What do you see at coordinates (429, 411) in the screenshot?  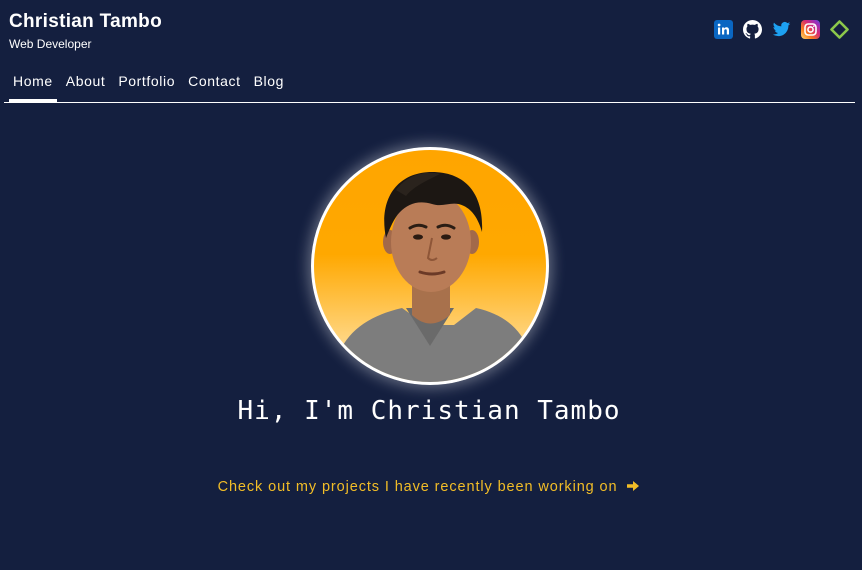 I see `hero-title: Hi, I'm Christian Tambo` at bounding box center [429, 411].